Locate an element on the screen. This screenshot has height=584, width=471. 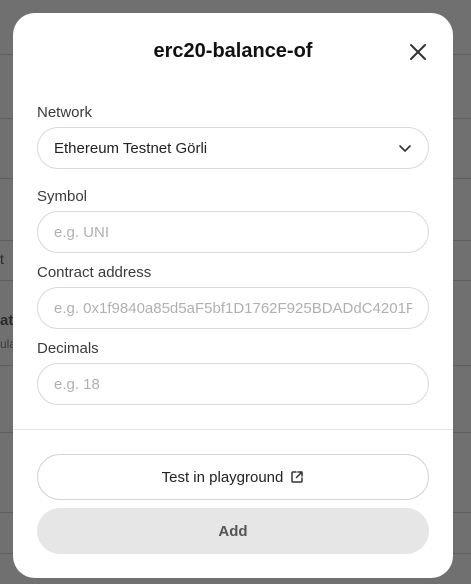
symbol-label: Symbol is located at coordinates (62, 196).